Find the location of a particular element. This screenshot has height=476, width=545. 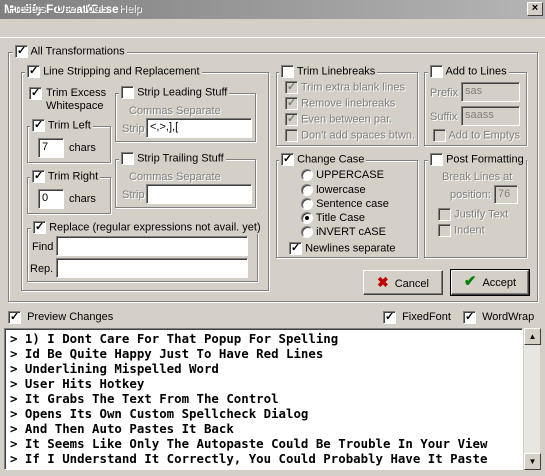

menu-bar is located at coordinates (272, 29).